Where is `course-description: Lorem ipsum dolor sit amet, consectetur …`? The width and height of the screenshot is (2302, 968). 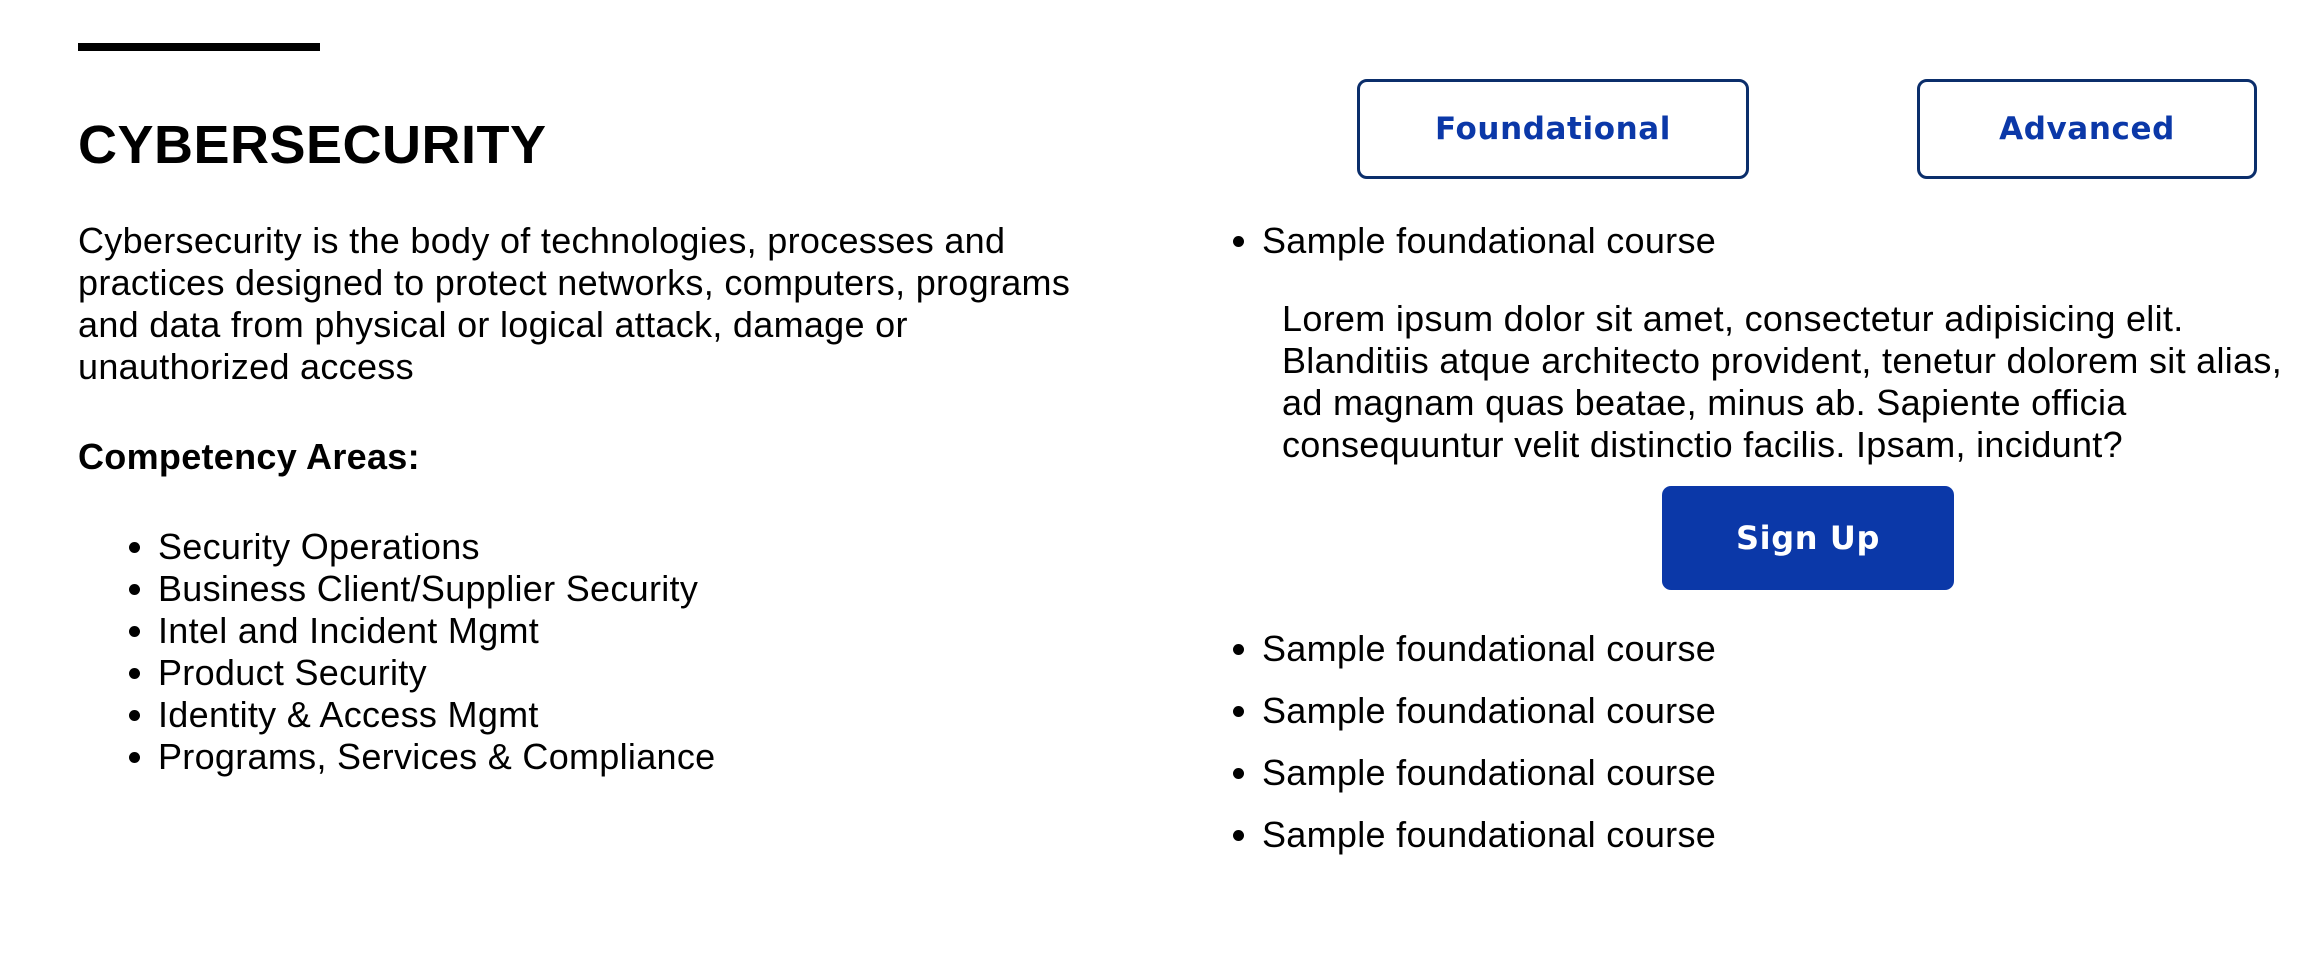 course-description: Lorem ipsum dolor sit amet, consectetur … is located at coordinates (1782, 381).